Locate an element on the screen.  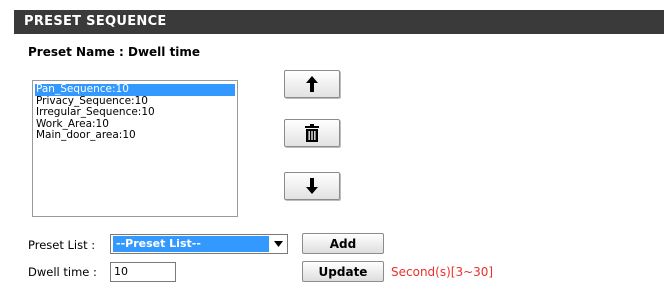
add-button: Add is located at coordinates (343, 243).